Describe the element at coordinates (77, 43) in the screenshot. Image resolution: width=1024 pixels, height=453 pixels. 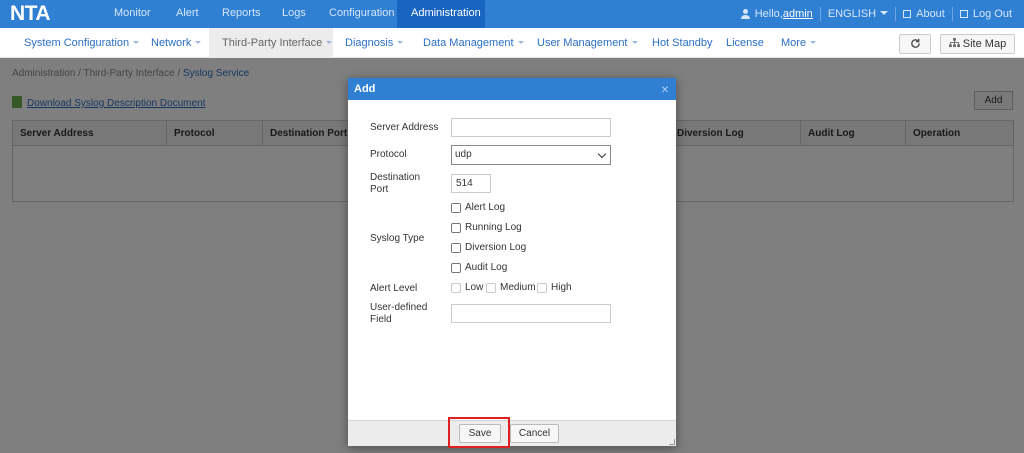
I see `subnav-label: System Configuration` at that location.